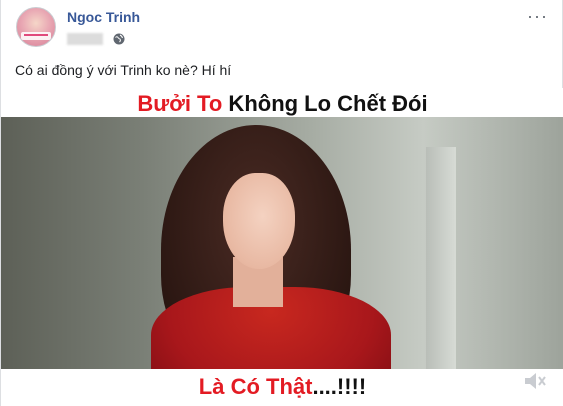 The width and height of the screenshot is (563, 406). What do you see at coordinates (36, 27) in the screenshot?
I see `author-avatar` at bounding box center [36, 27].